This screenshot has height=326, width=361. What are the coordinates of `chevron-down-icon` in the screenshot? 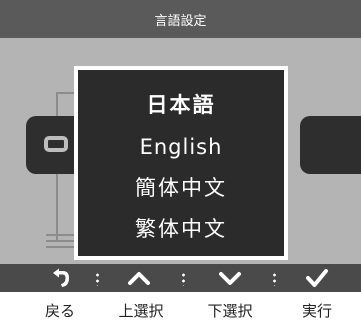 It's located at (230, 278).